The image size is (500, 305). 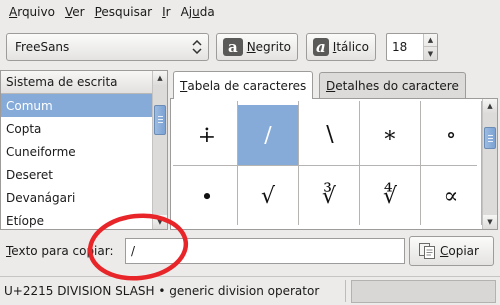 What do you see at coordinates (36, 12) in the screenshot?
I see `menu-file-post: rquivo` at bounding box center [36, 12].